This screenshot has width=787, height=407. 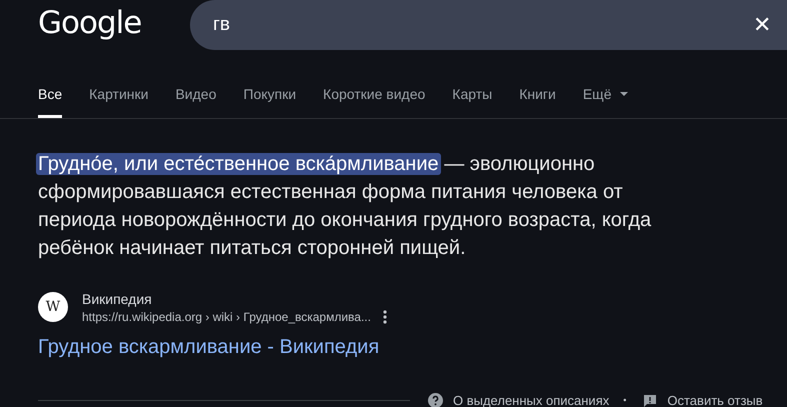 What do you see at coordinates (195, 101) in the screenshot?
I see `tab: Видео` at bounding box center [195, 101].